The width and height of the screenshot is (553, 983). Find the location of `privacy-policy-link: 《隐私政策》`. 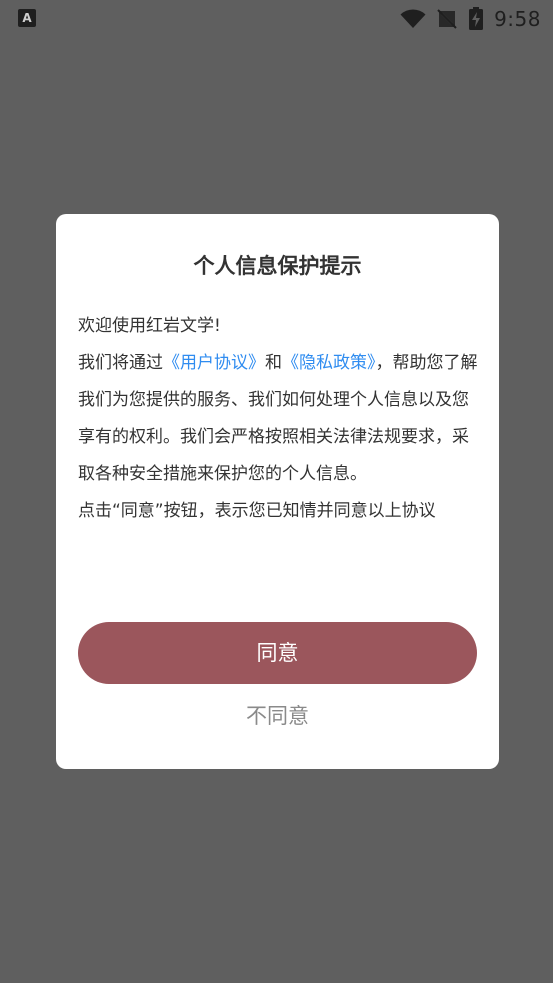

privacy-policy-link: 《隐私政策》 is located at coordinates (329, 363).